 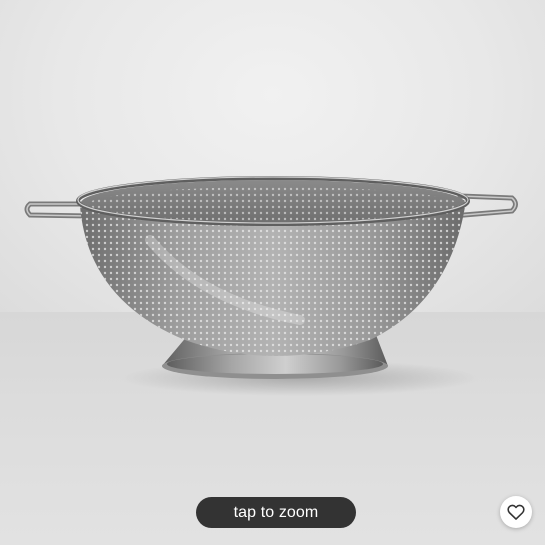 What do you see at coordinates (276, 512) in the screenshot?
I see `tap-to-zoom-button: tap to zoom` at bounding box center [276, 512].